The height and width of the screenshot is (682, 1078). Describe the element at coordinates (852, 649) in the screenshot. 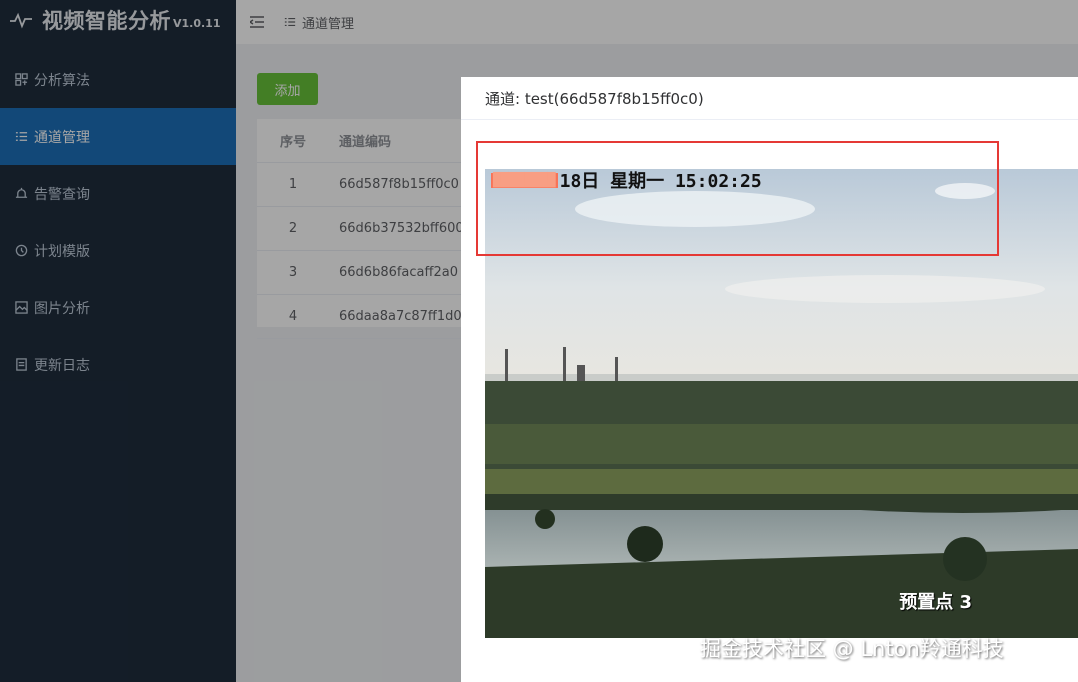

I see `watermark: 掘金技术社区 @ Lnton羚通科技` at that location.